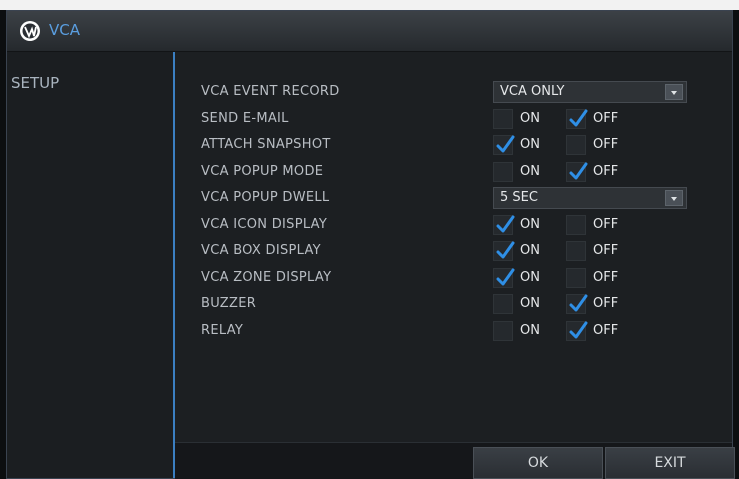  Describe the element at coordinates (590, 198) in the screenshot. I see `setting-dropdown: 5 SEC` at that location.